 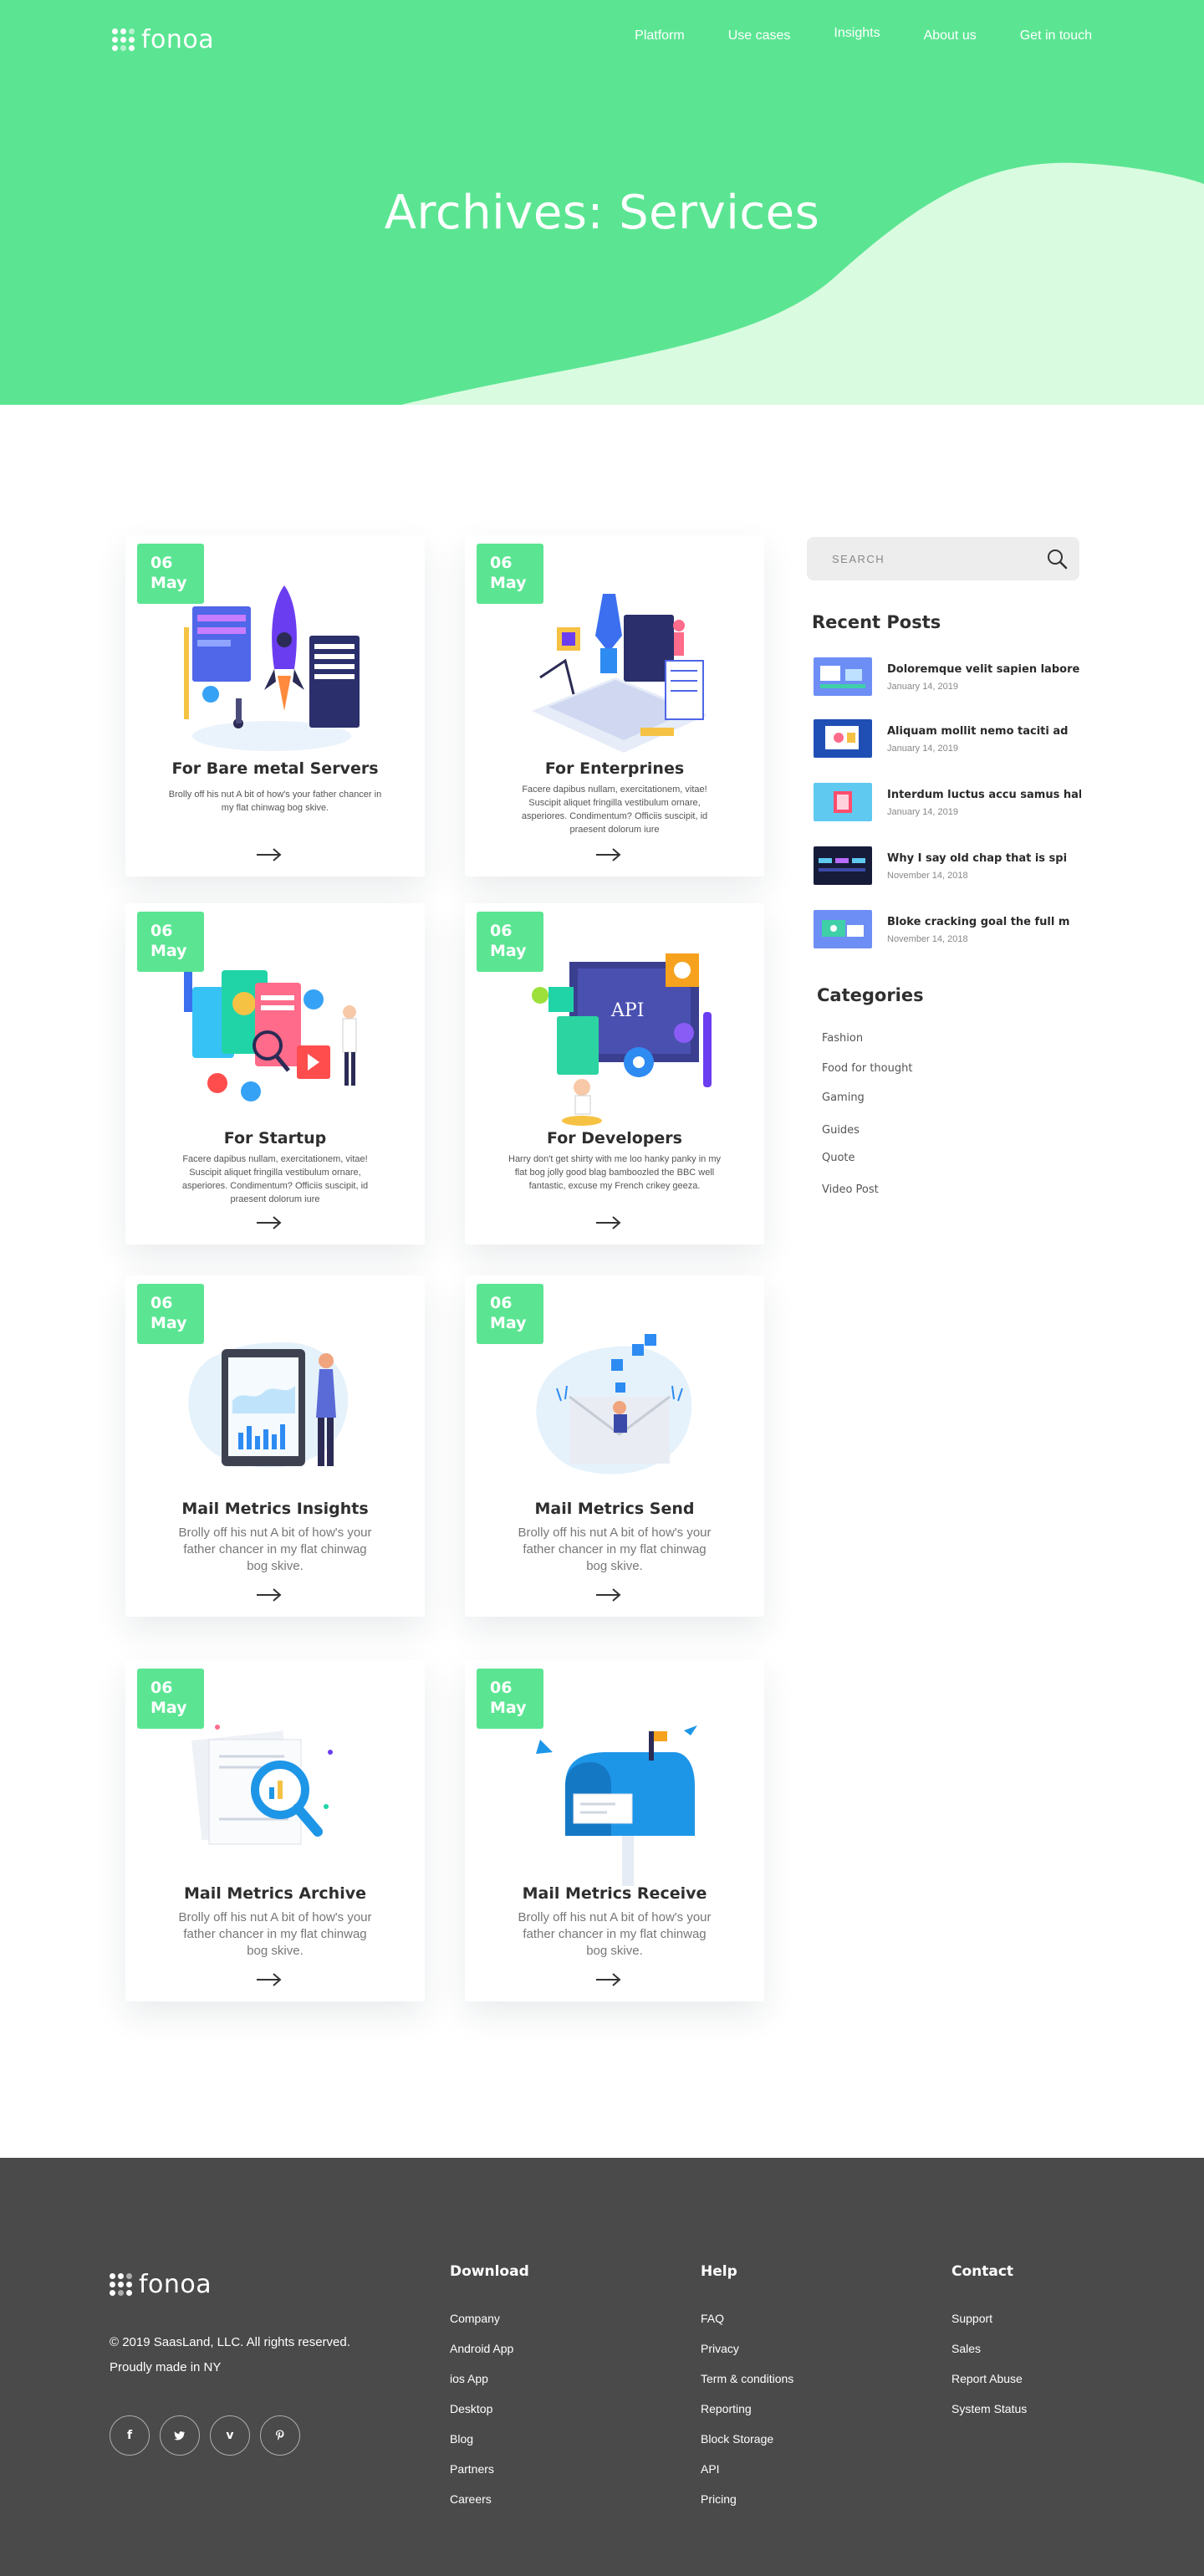 What do you see at coordinates (984, 795) in the screenshot?
I see `recent-post-title: Interdum luctus accu samus hab` at bounding box center [984, 795].